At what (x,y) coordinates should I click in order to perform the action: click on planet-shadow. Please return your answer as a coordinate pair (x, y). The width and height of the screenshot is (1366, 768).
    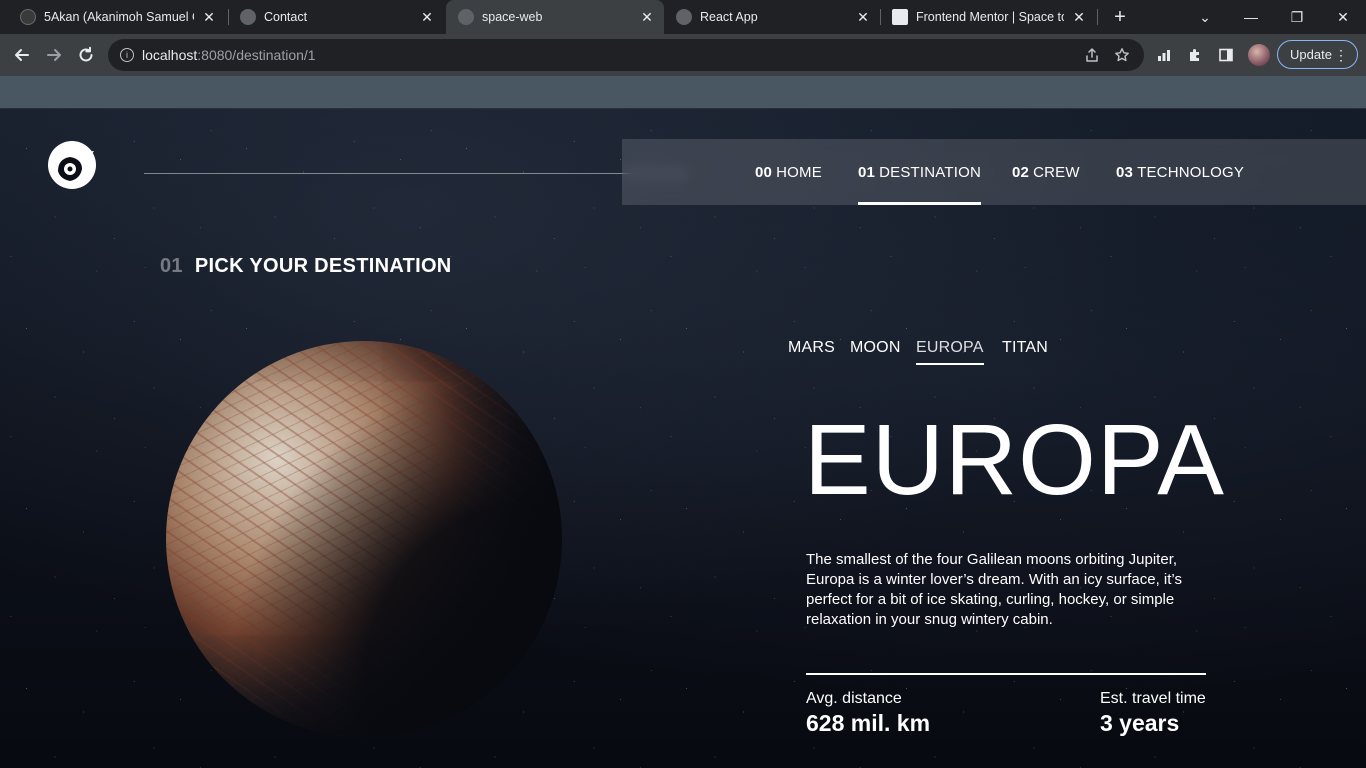
    Looking at the image, I should click on (364, 539).